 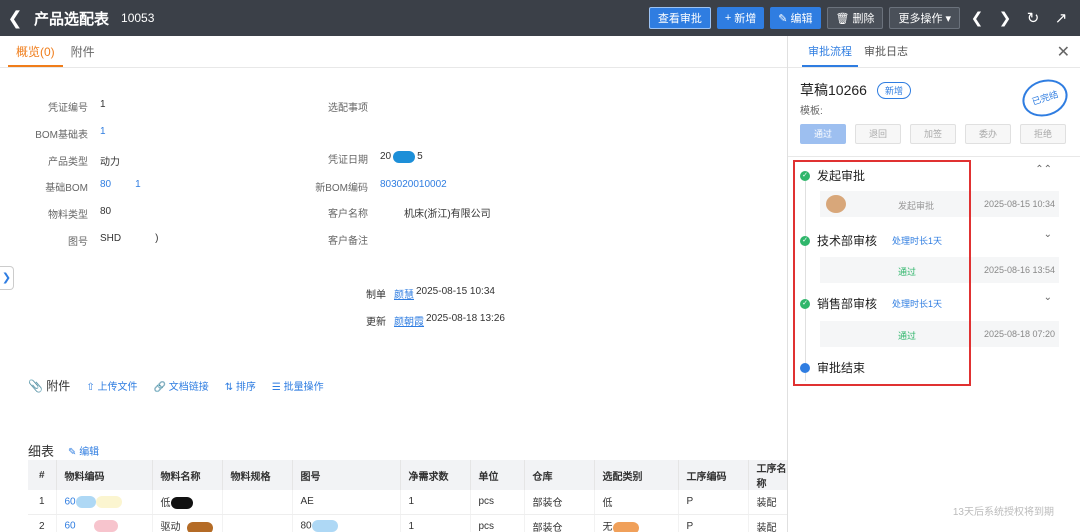 What do you see at coordinates (49, 386) in the screenshot?
I see `attachment-label: 📎 附件` at bounding box center [49, 386].